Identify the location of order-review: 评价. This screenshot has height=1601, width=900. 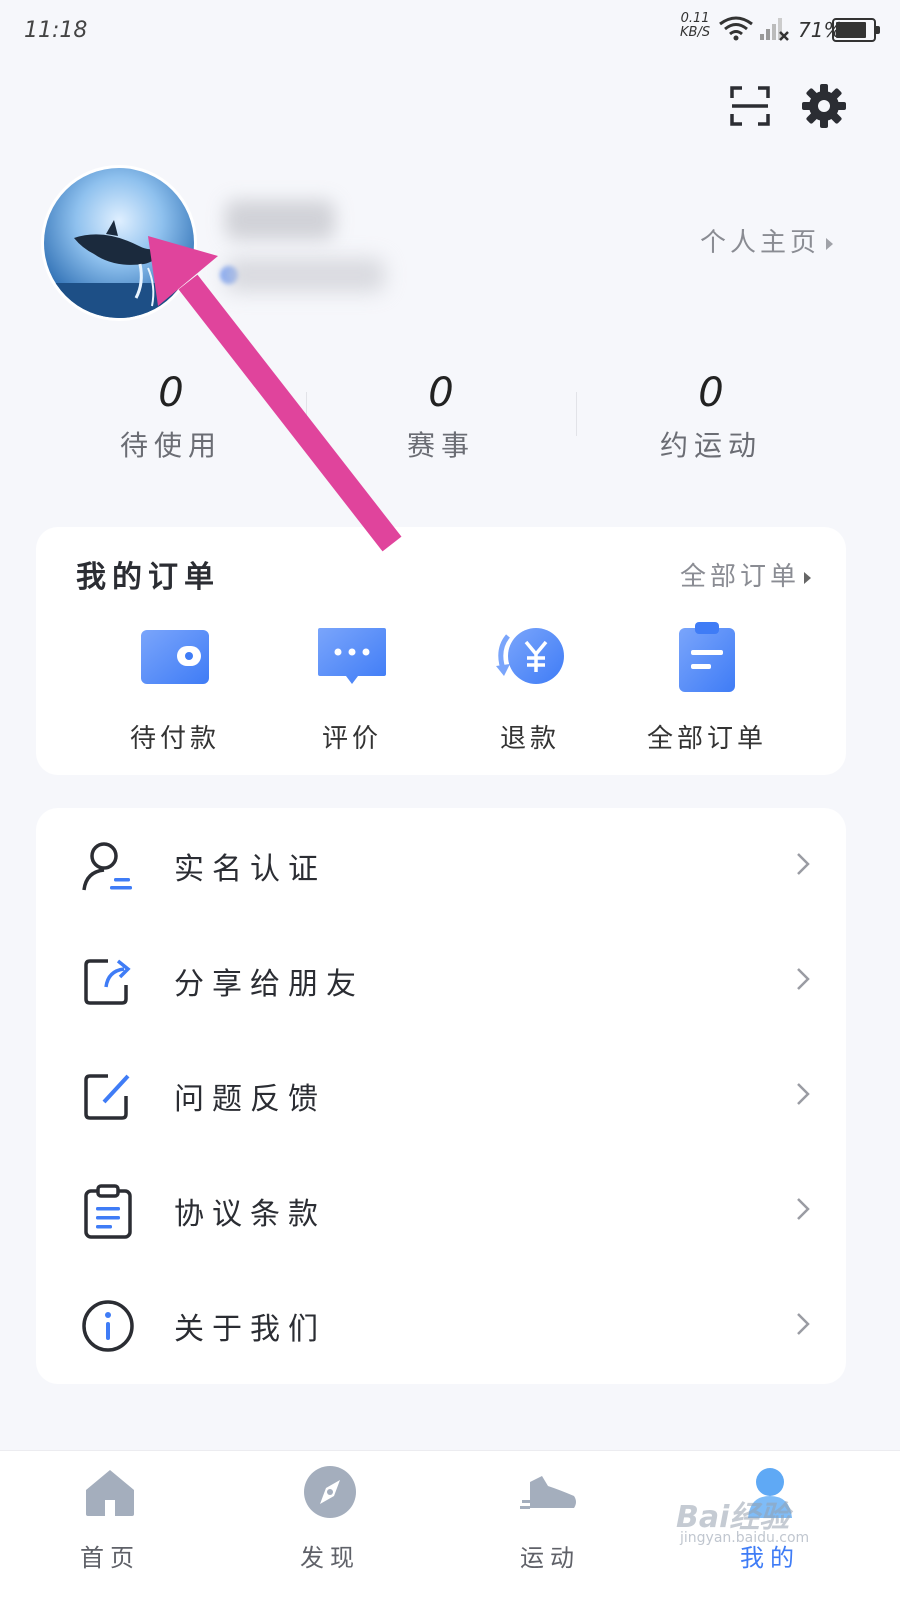
(352, 690).